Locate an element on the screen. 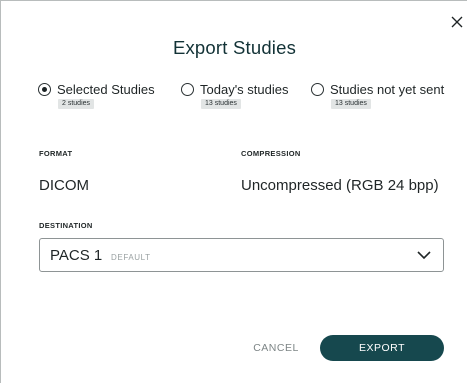 The height and width of the screenshot is (383, 468). close-icon is located at coordinates (457, 22).